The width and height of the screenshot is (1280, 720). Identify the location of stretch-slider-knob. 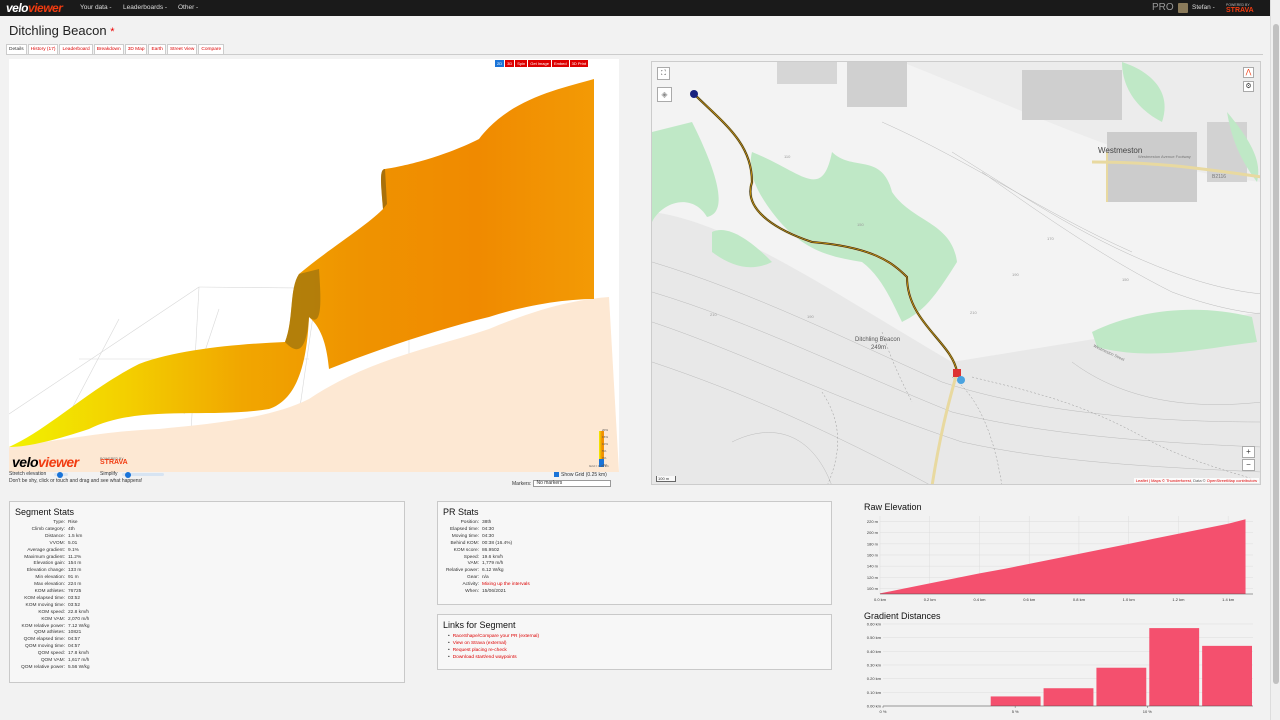
(60, 474).